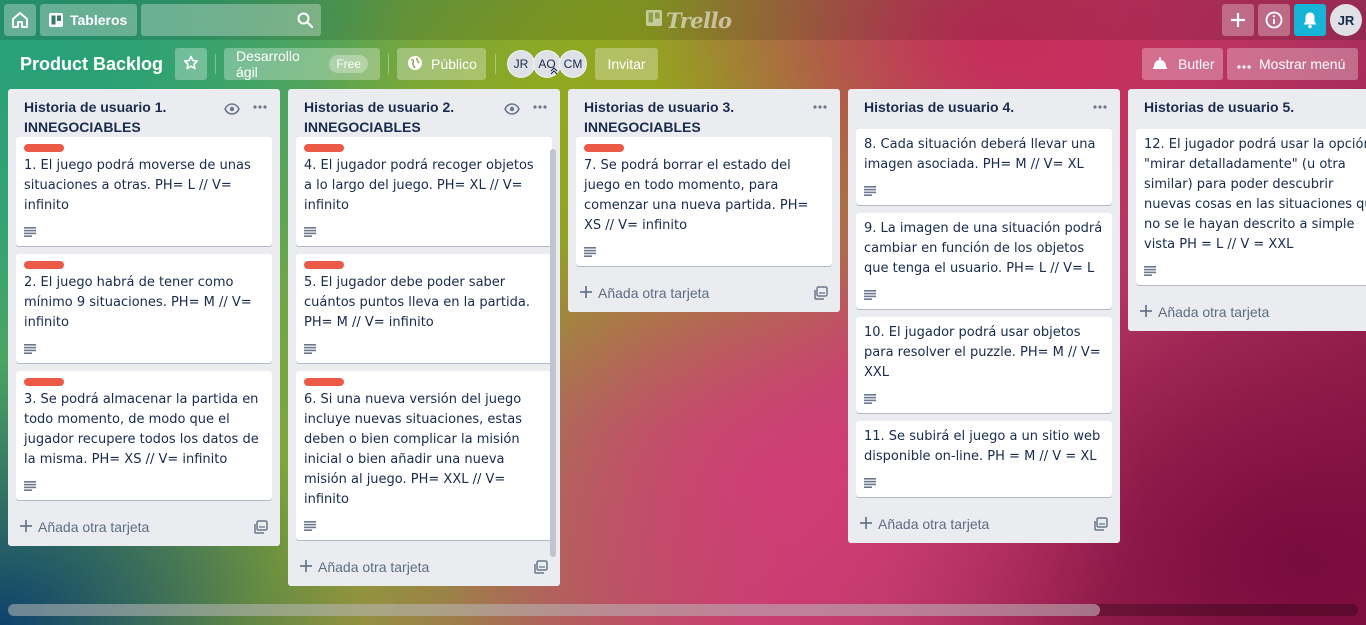  I want to click on list-scrollbar, so click(553, 353).